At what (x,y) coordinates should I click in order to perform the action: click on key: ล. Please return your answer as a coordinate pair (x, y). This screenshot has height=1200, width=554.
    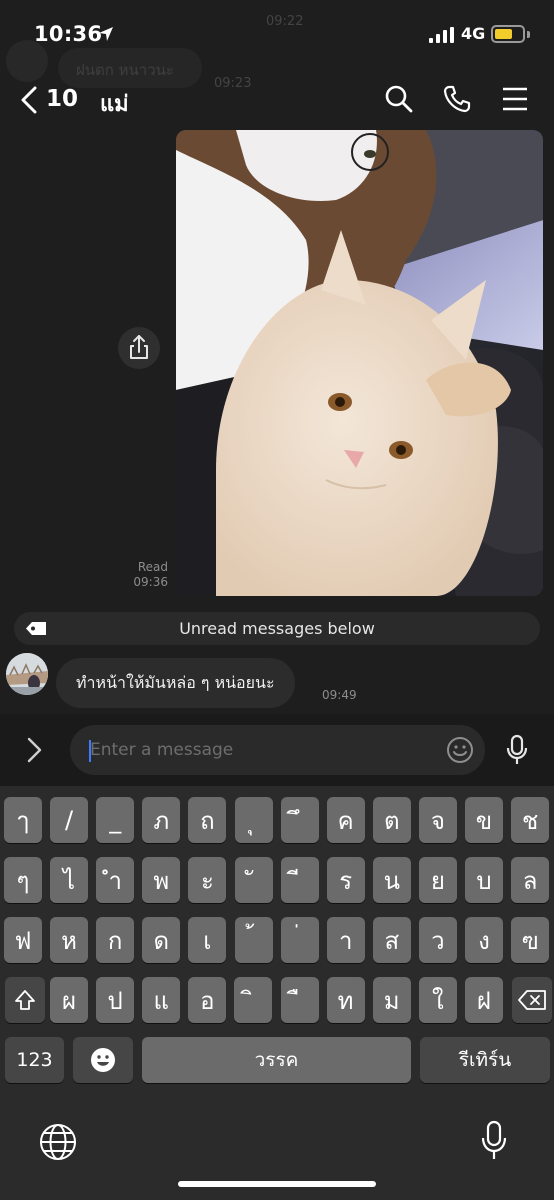
    Looking at the image, I should click on (530, 880).